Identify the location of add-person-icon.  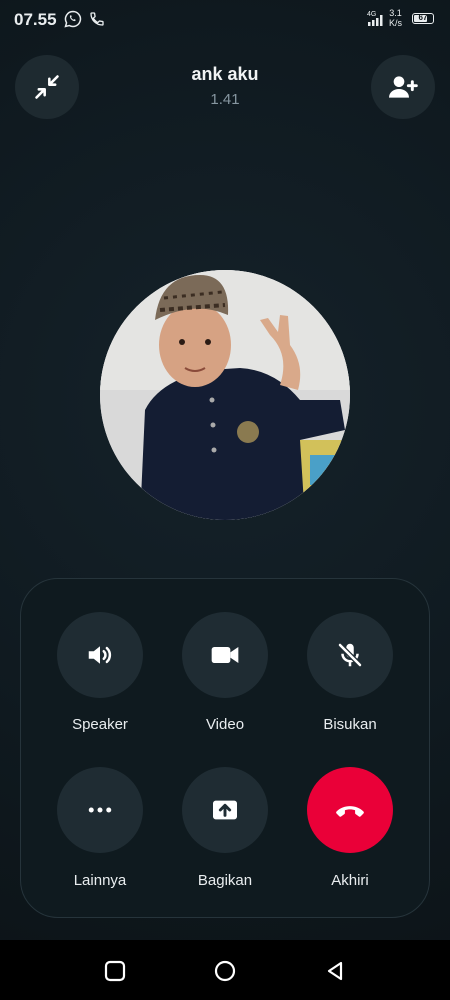
(403, 87).